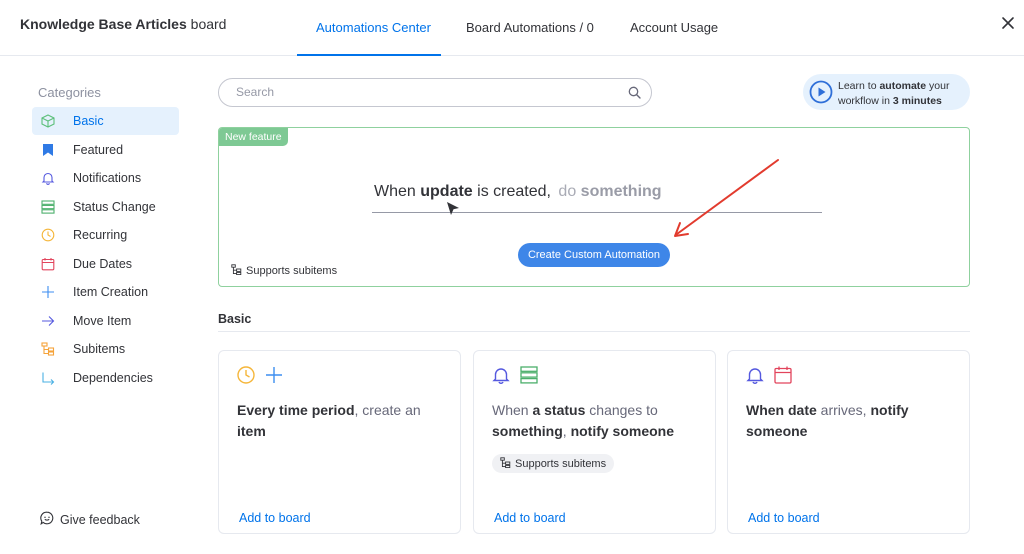  Describe the element at coordinates (235, 319) in the screenshot. I see `section-title: Basic` at that location.